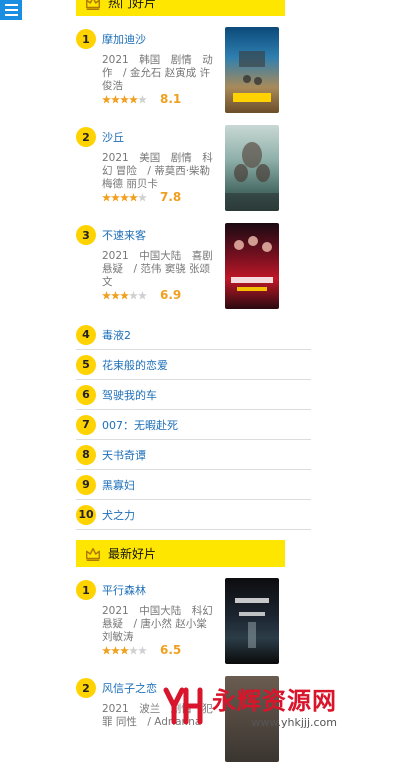  What do you see at coordinates (86, 394) in the screenshot?
I see `rank-badge: 6` at bounding box center [86, 394].